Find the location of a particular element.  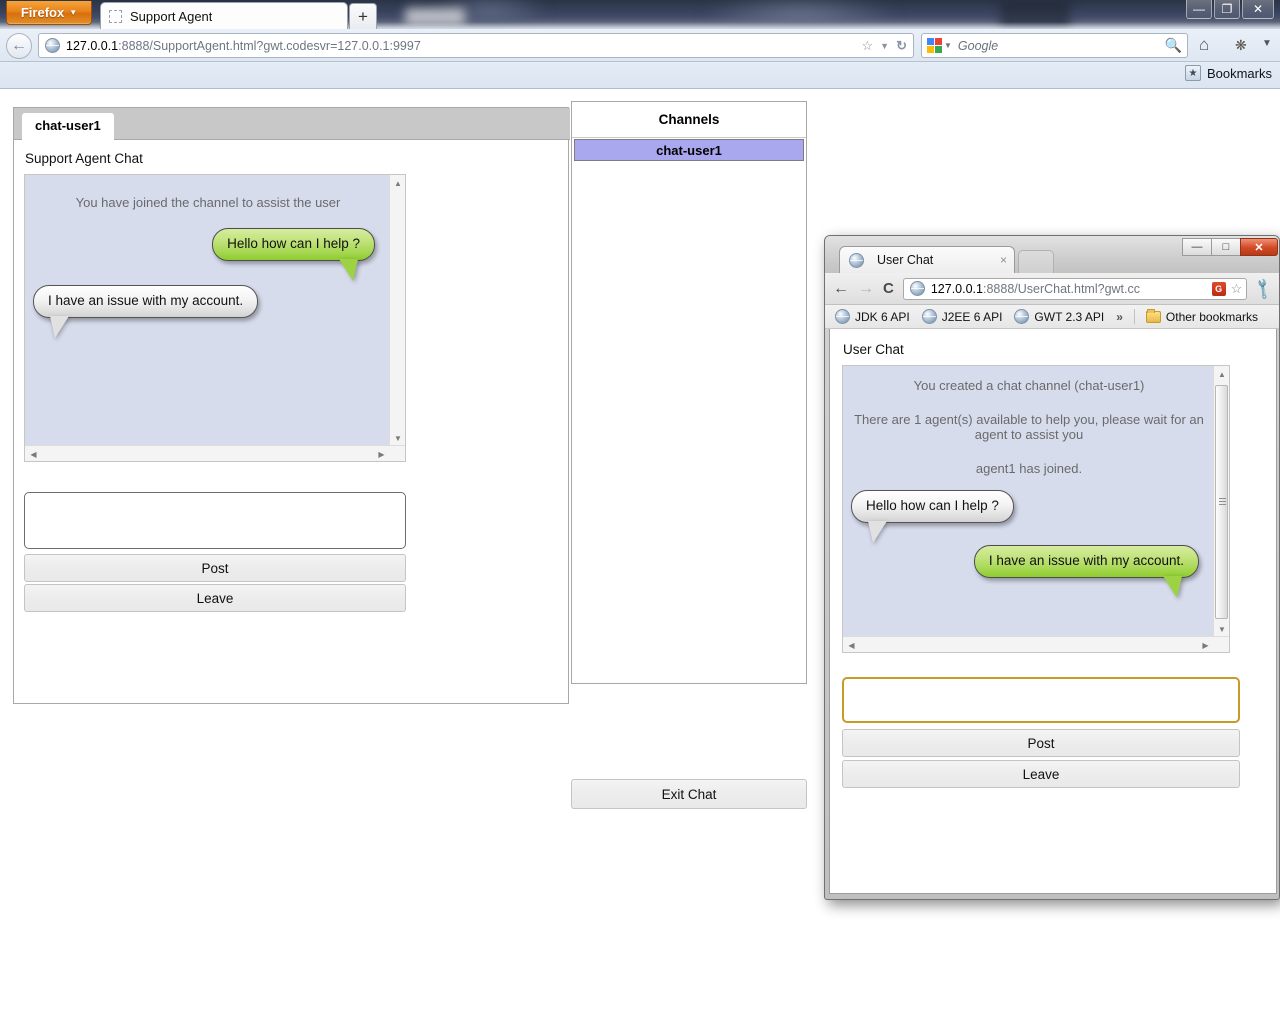

agent-message-input is located at coordinates (215, 520).